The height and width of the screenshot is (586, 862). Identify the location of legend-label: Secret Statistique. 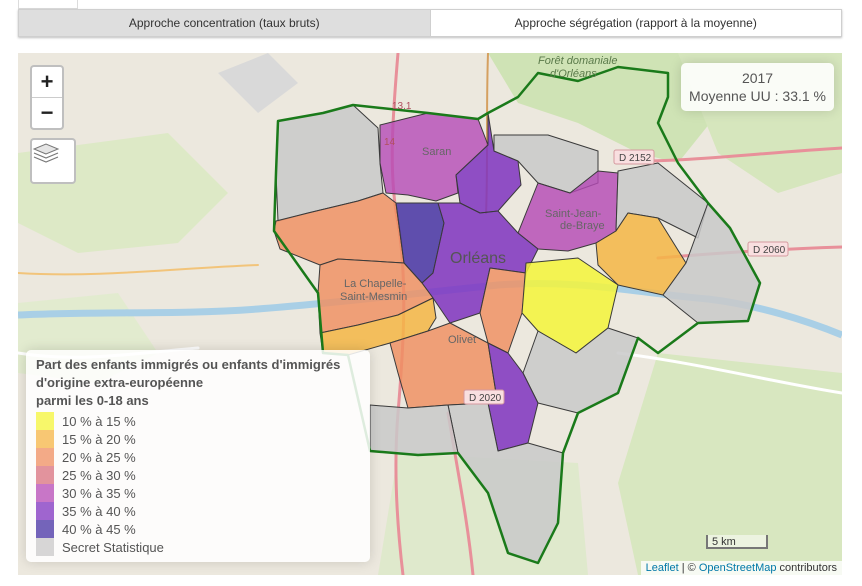
(113, 547).